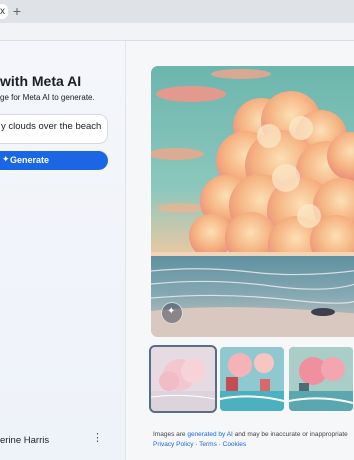 The width and height of the screenshot is (354, 460). What do you see at coordinates (4, 11) in the screenshot?
I see `tab-close-icon: x` at bounding box center [4, 11].